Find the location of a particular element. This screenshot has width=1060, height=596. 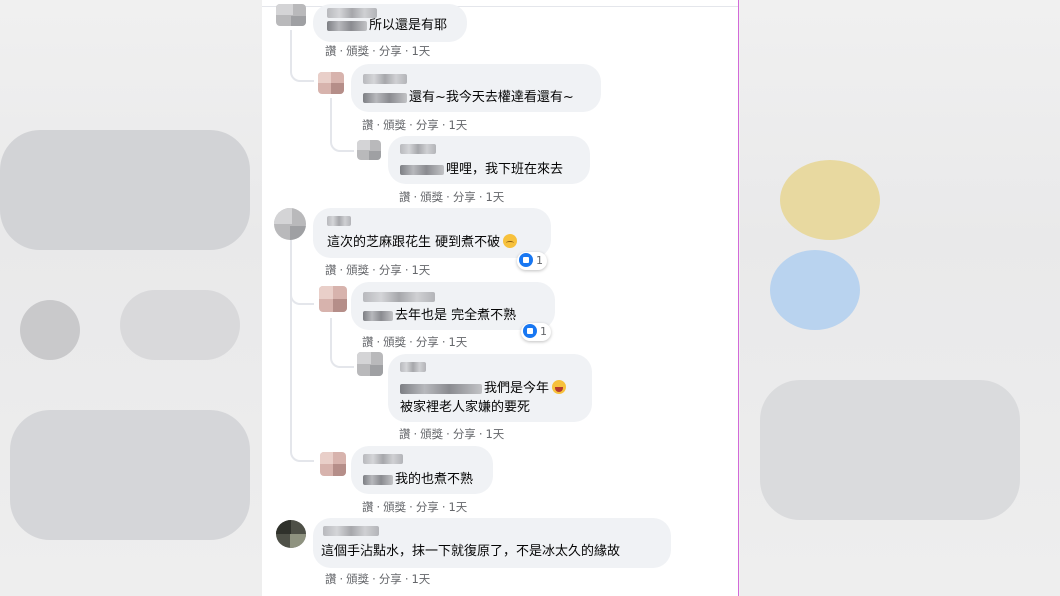

comment-text-line2: 被家裡老人家嫌的要死 is located at coordinates (465, 407).